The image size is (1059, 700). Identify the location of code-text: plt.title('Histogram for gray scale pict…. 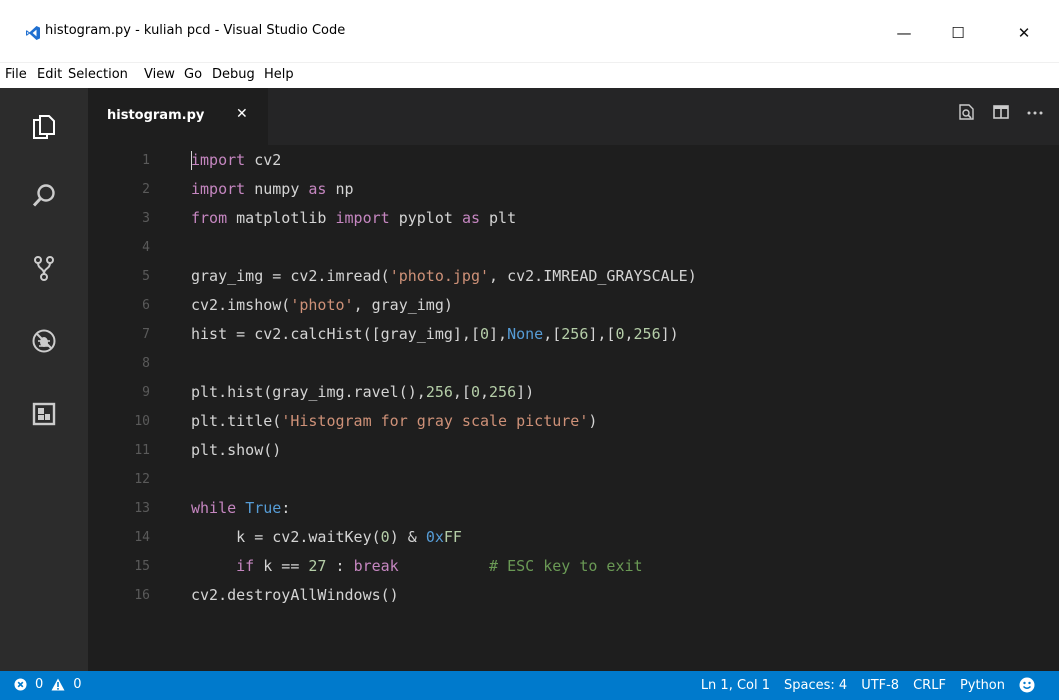
(394, 421).